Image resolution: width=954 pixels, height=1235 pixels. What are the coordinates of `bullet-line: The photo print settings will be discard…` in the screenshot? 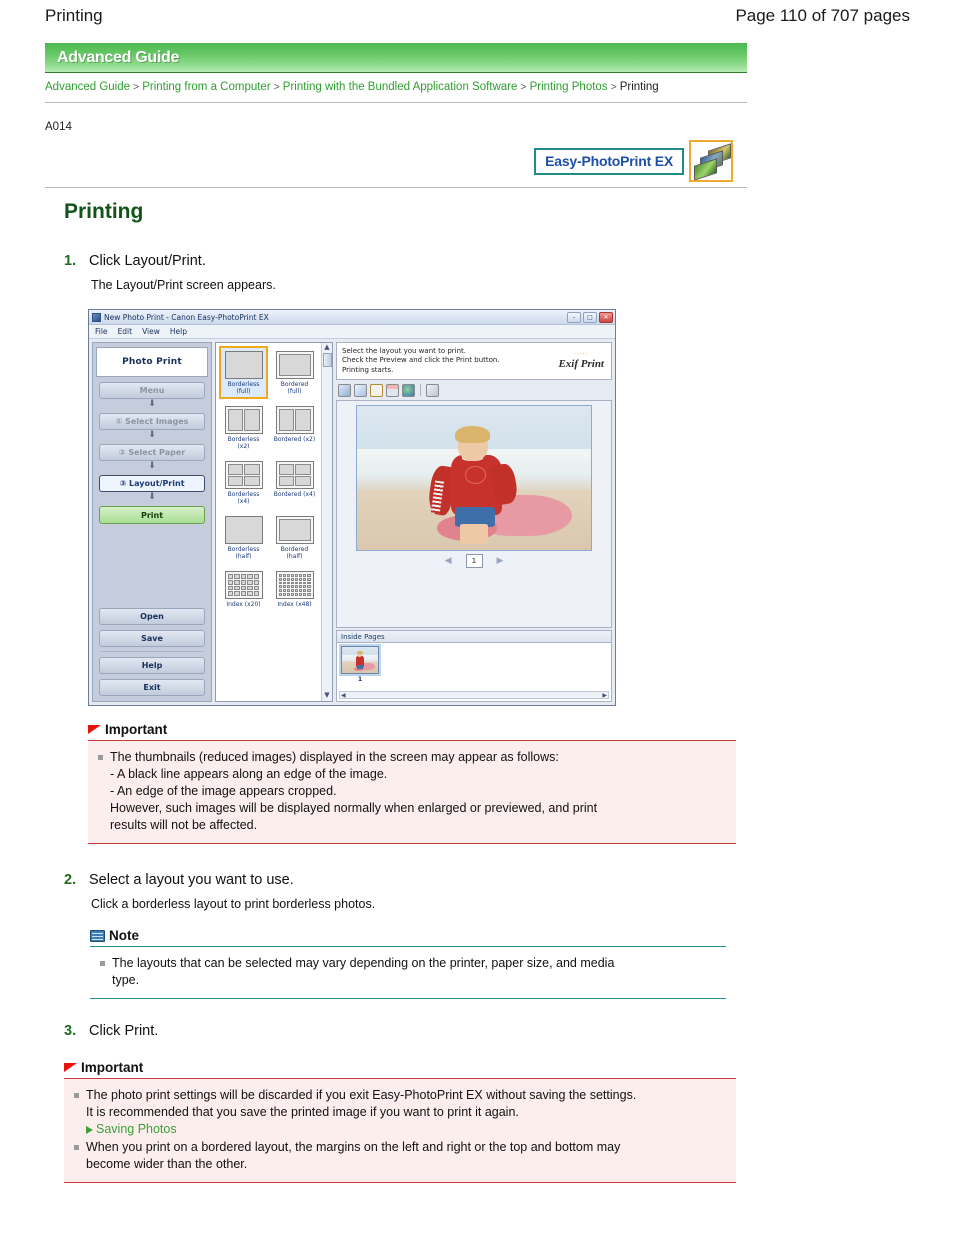 It's located at (361, 1095).